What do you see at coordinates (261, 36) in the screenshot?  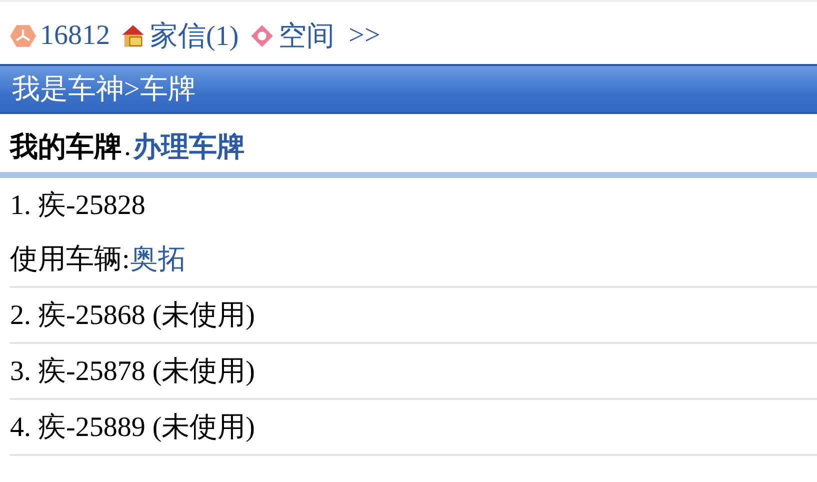 I see `diamond-icon` at bounding box center [261, 36].